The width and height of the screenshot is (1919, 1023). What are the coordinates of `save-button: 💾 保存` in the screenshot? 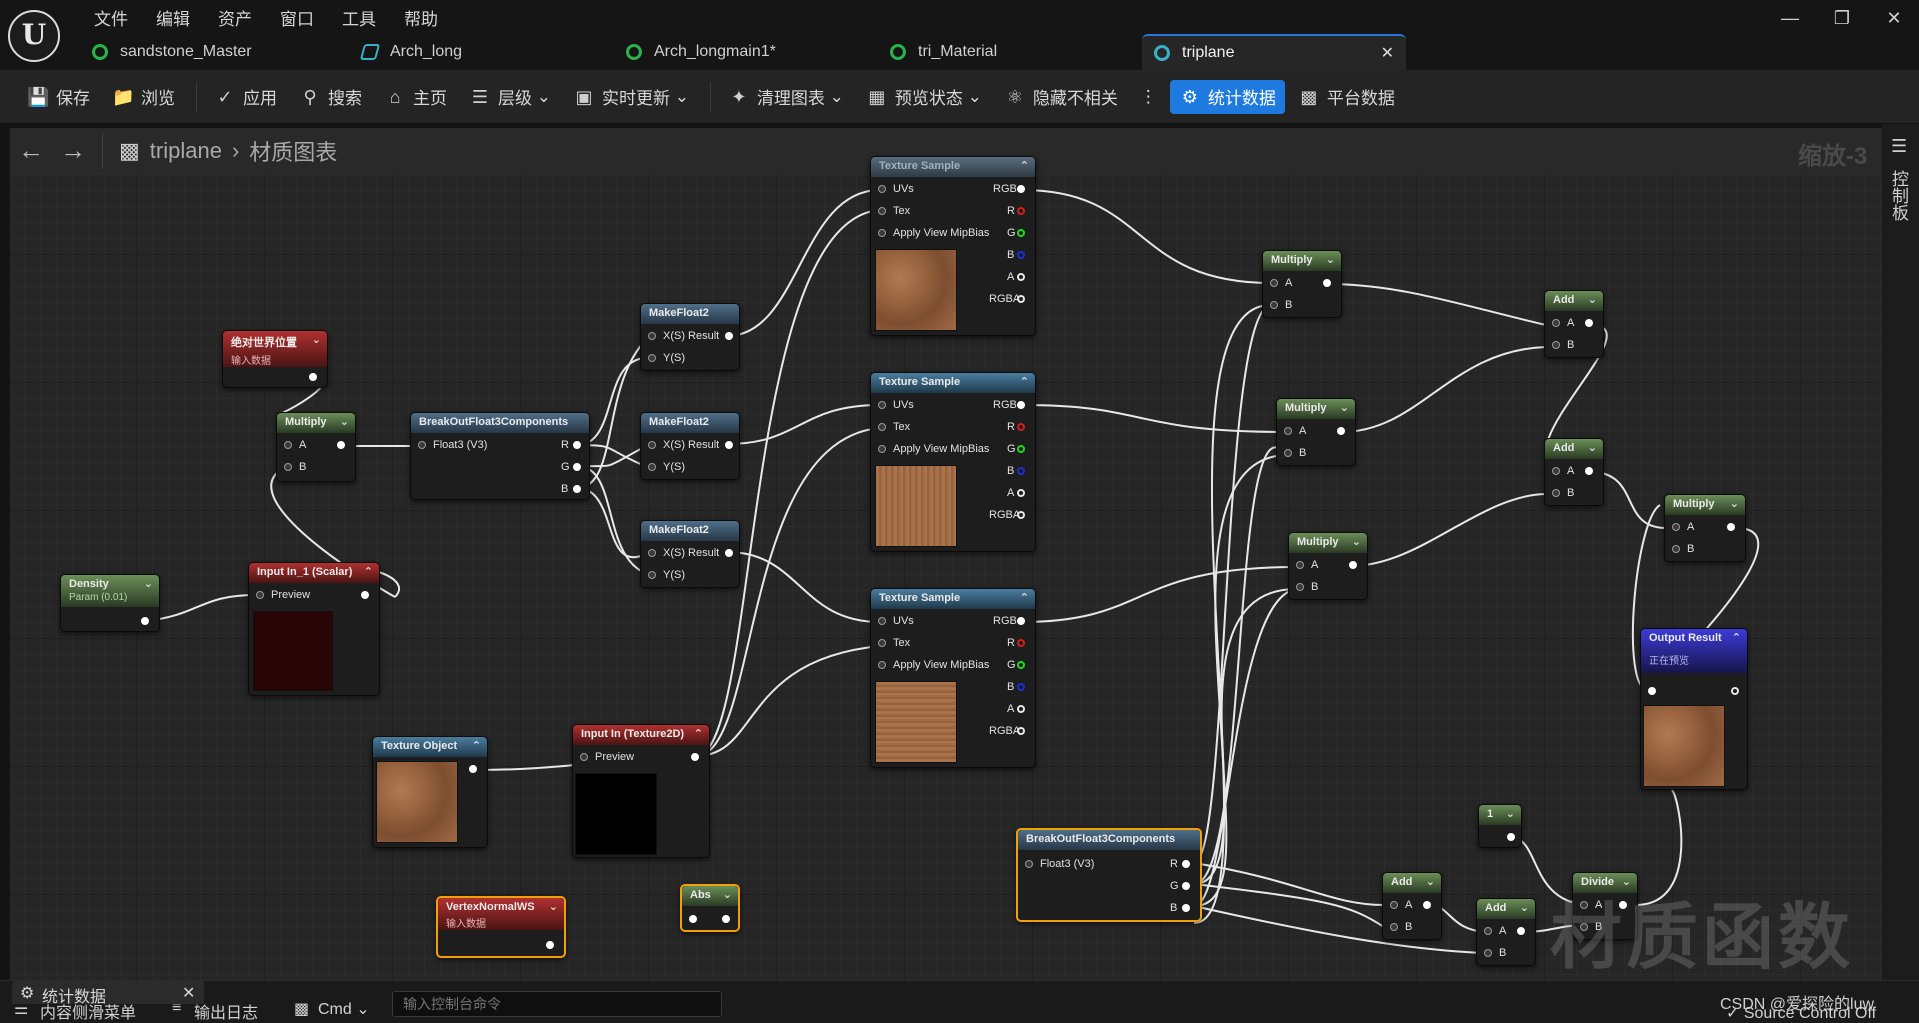 It's located at (58, 97).